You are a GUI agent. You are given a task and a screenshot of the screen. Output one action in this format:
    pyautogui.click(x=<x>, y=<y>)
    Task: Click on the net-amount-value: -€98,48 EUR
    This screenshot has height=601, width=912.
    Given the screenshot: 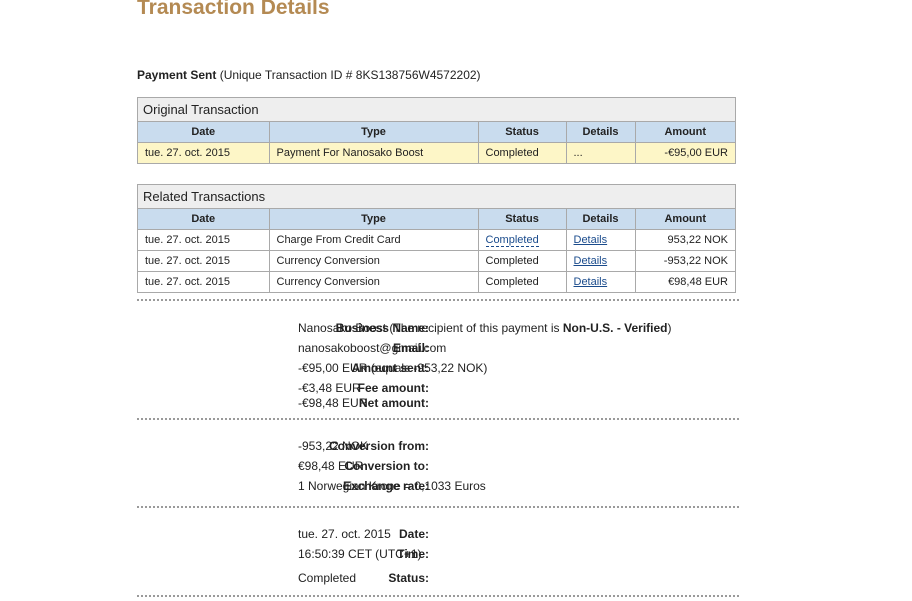 What is the action you would take?
    pyautogui.click(x=333, y=403)
    